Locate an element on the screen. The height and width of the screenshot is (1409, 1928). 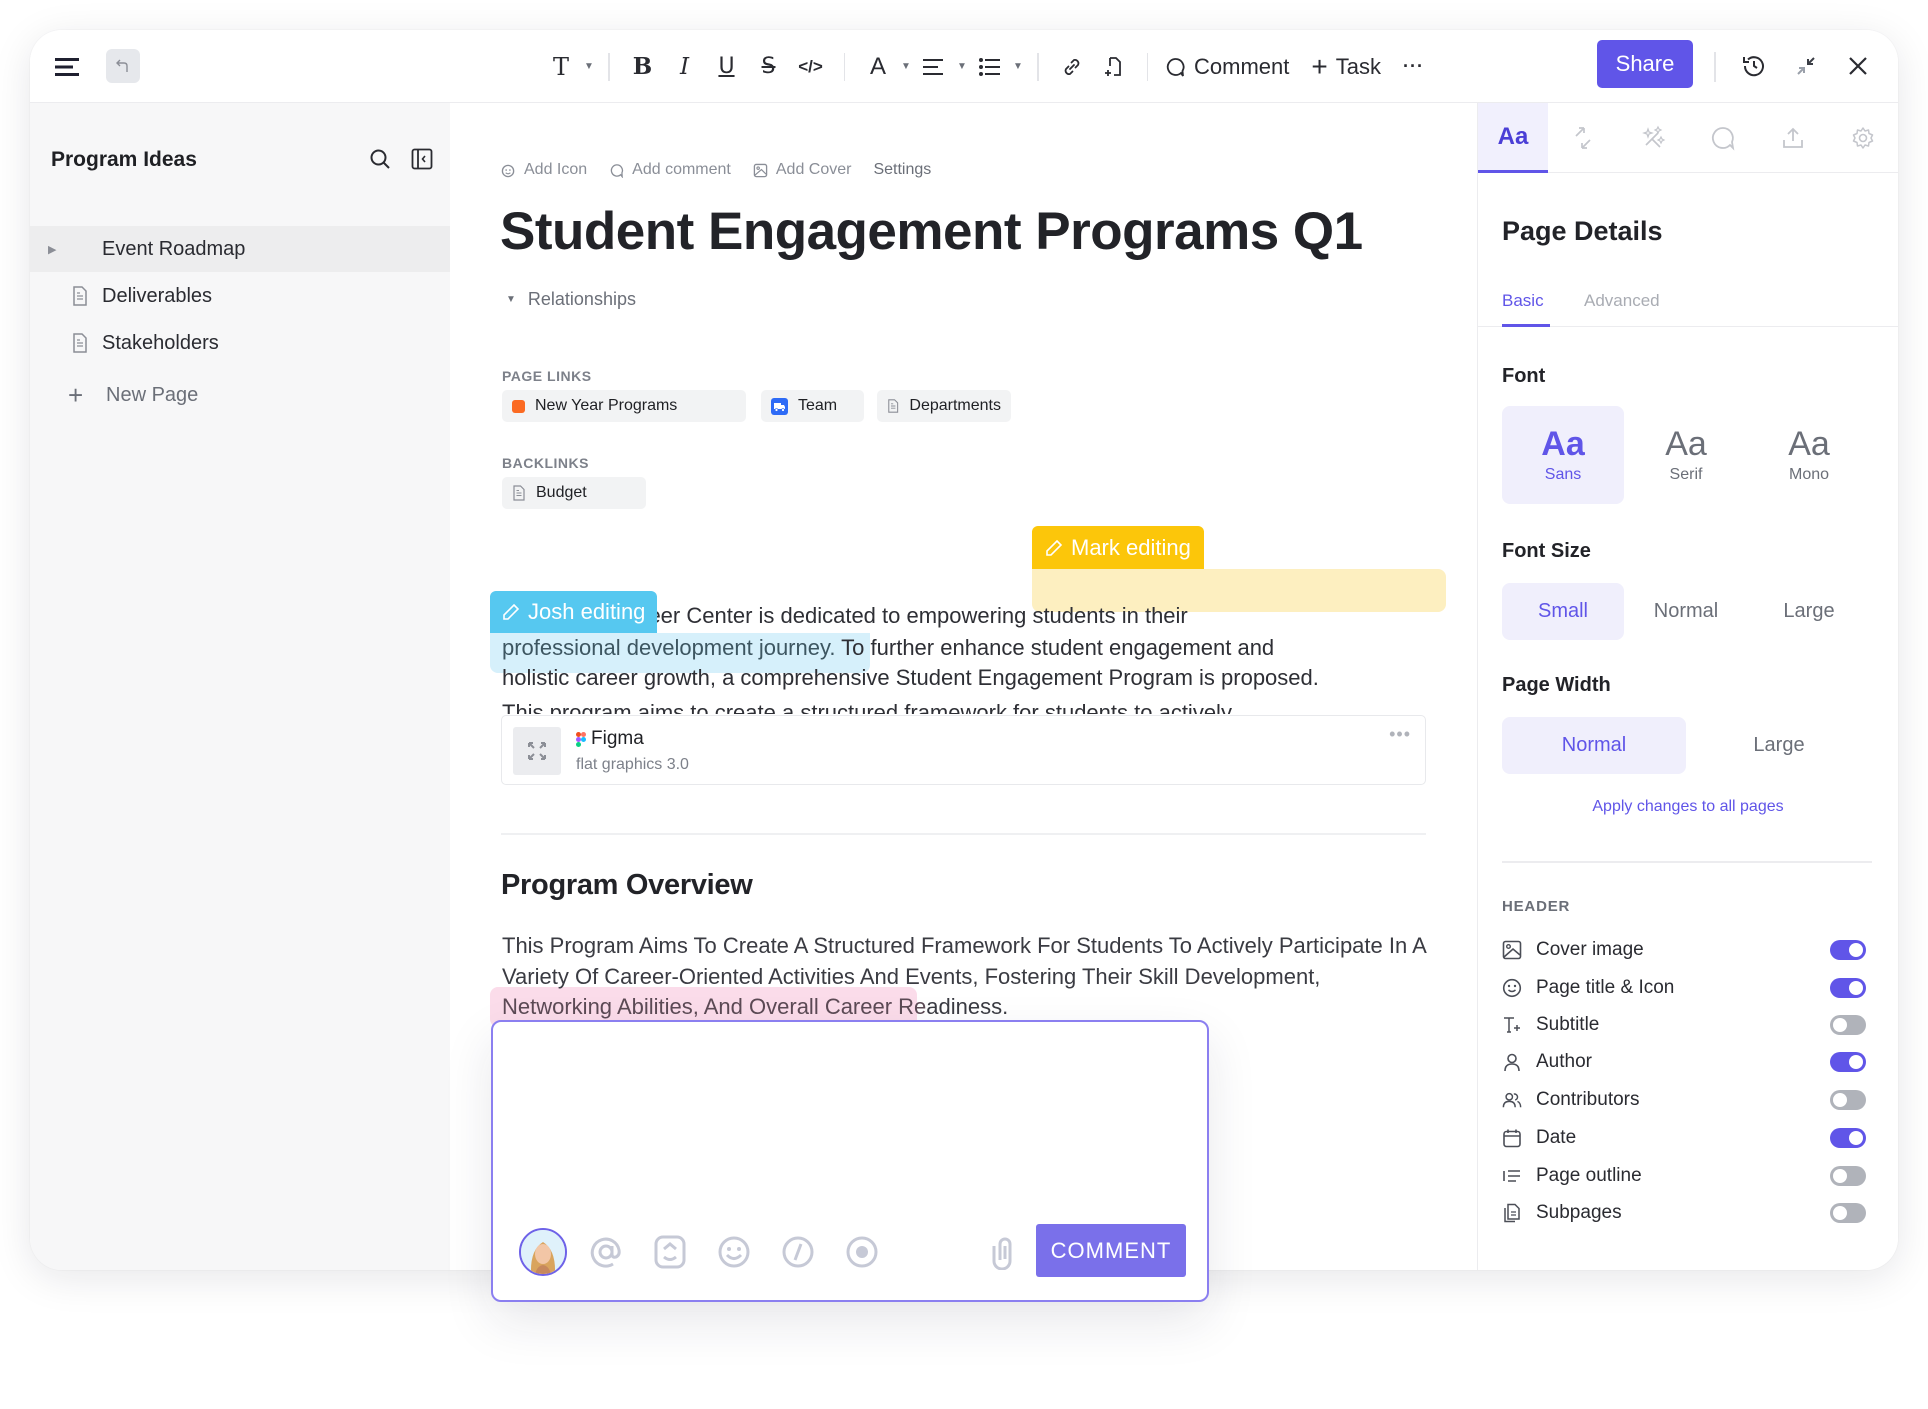
sidebar-item-stakeholders: Stakeholders is located at coordinates (240, 343).